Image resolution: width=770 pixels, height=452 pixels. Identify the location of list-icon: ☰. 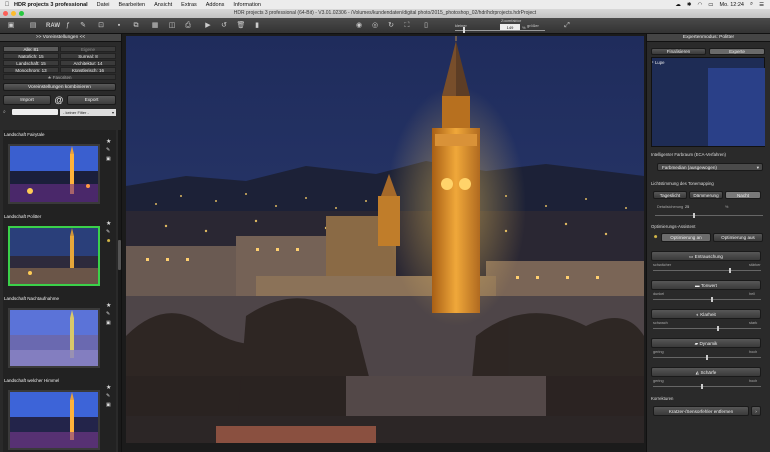
(761, 5).